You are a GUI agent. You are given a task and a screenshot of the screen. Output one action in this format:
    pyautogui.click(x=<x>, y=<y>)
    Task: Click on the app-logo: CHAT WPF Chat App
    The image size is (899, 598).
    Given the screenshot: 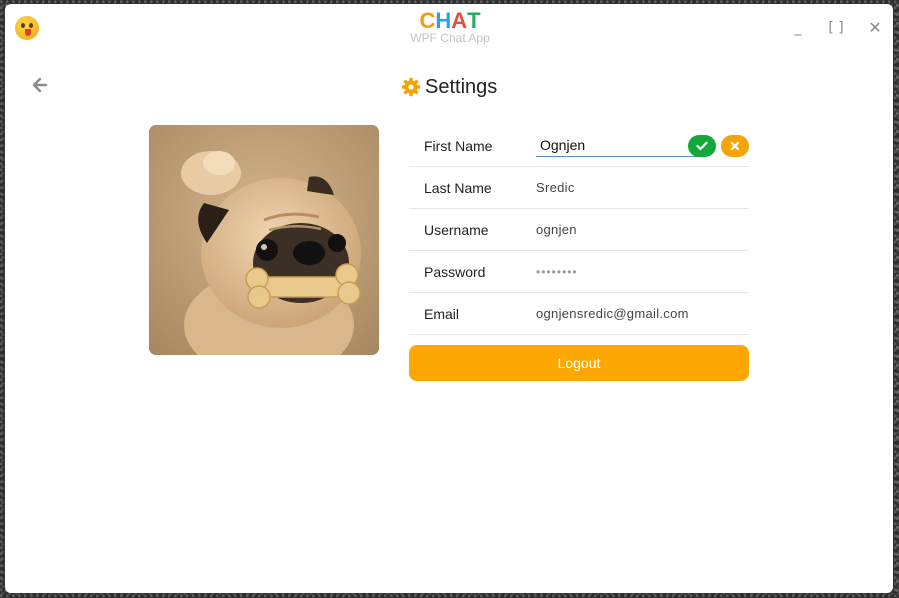 What is the action you would take?
    pyautogui.click(x=450, y=27)
    